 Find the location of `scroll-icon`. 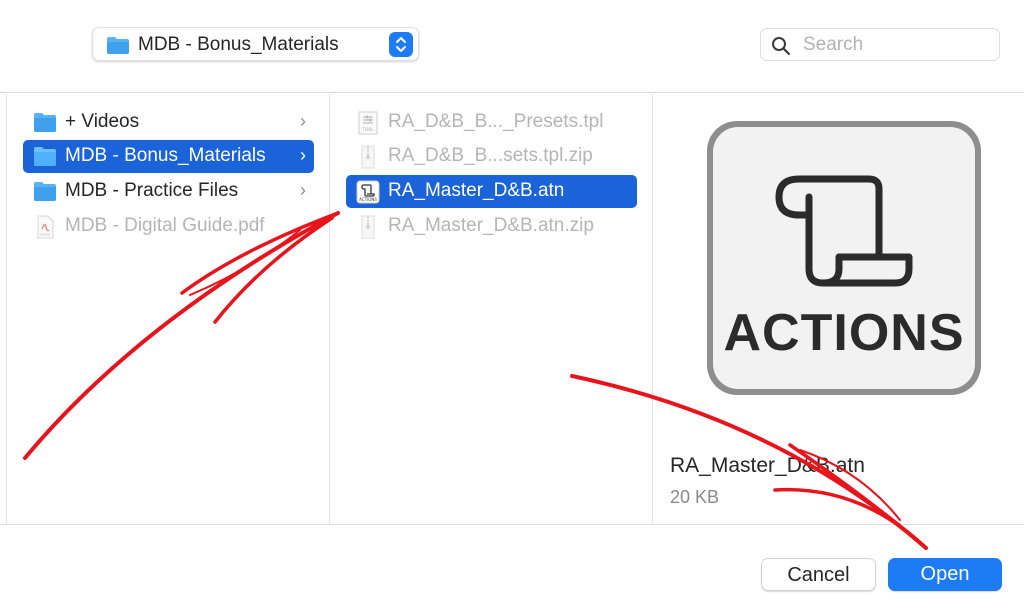

scroll-icon is located at coordinates (844, 231).